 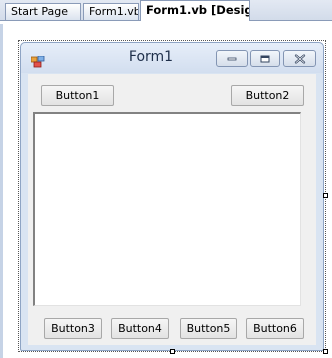 I want to click on resize-grip-right, so click(x=325, y=195).